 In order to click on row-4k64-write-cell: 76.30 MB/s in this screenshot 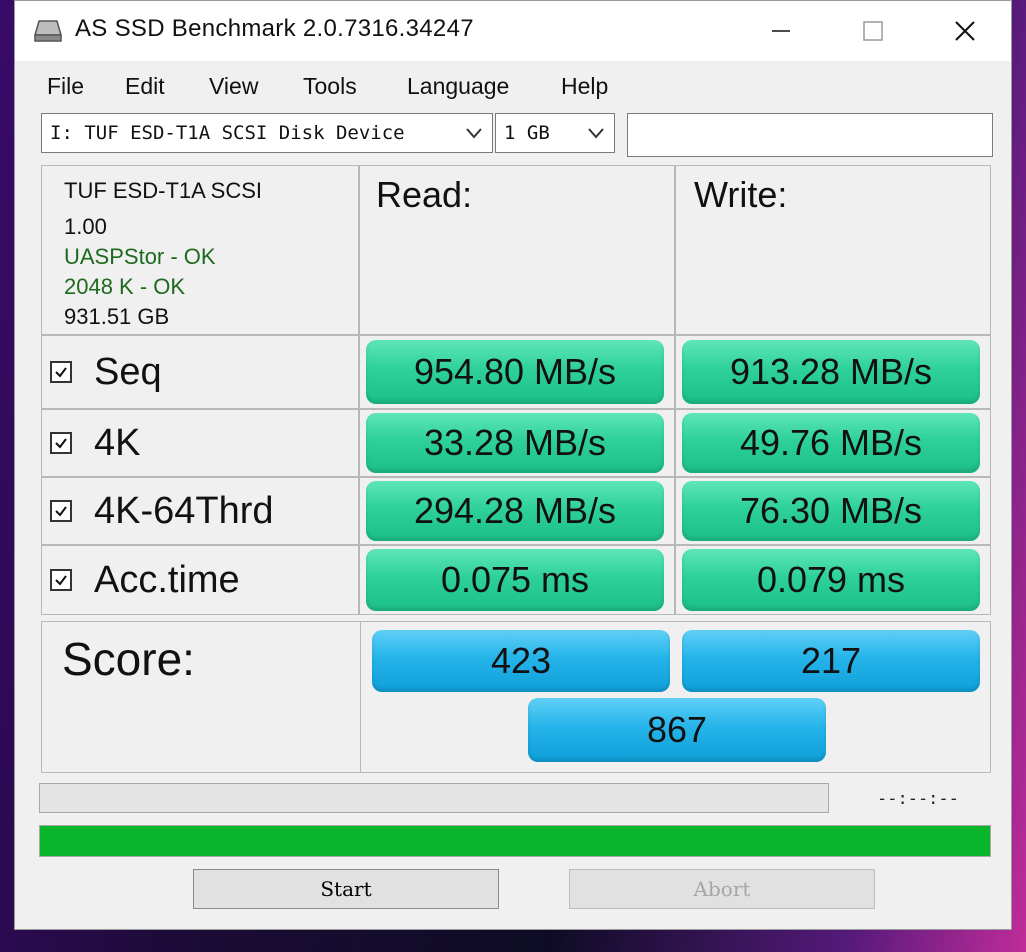, I will do `click(833, 511)`.